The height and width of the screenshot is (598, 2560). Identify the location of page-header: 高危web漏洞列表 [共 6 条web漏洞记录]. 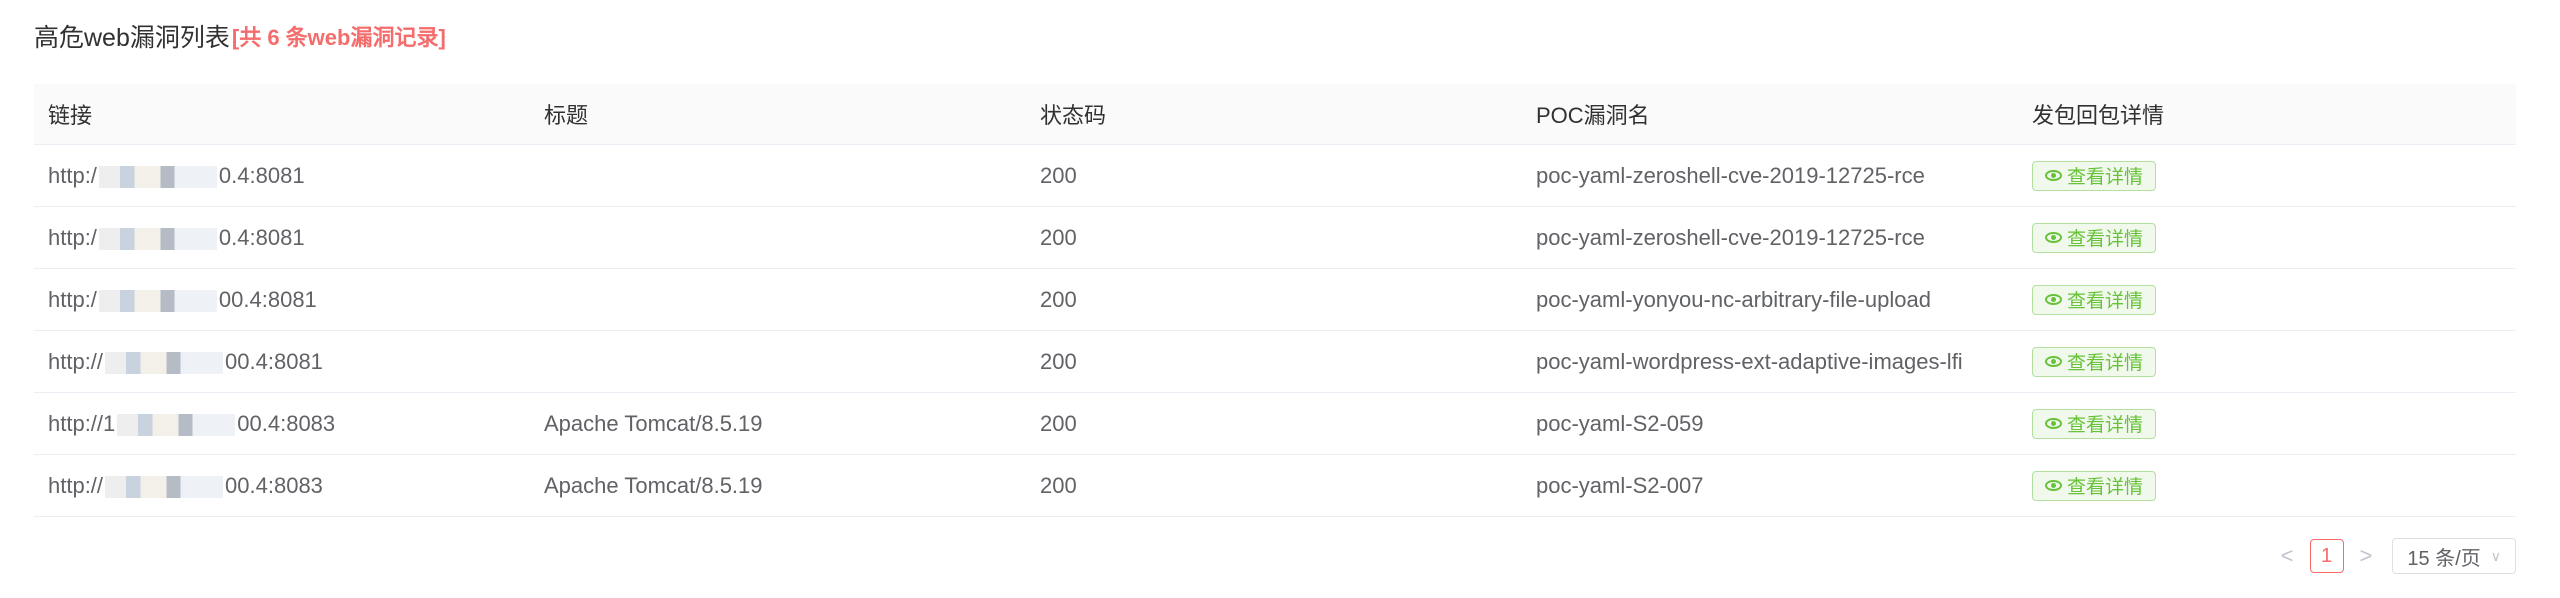
(240, 36).